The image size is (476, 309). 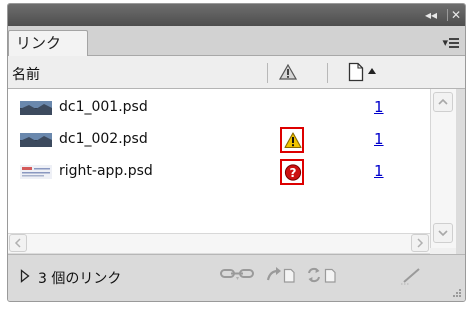 I want to click on link-count: 3 個のリンク, so click(x=80, y=279).